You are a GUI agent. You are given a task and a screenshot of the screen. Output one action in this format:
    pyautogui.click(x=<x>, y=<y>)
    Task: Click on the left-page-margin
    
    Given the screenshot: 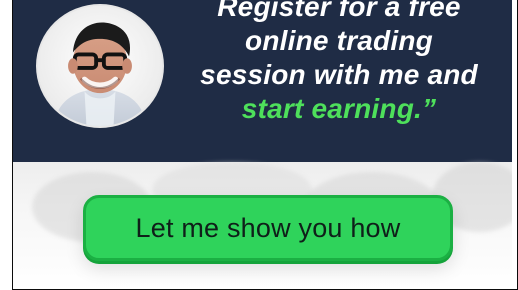 What is the action you would take?
    pyautogui.click(x=6, y=145)
    